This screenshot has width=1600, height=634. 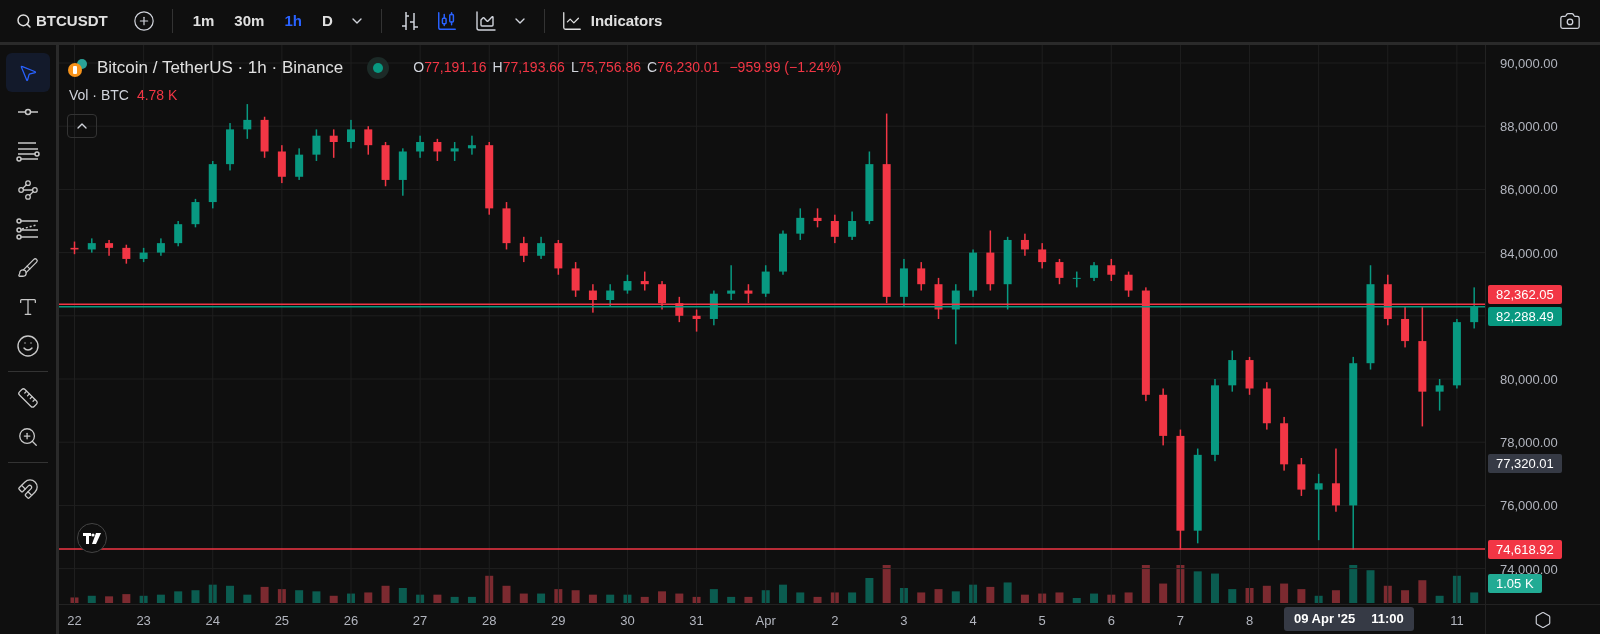 What do you see at coordinates (1529, 380) in the screenshot?
I see `price-tick: 80,000.00` at bounding box center [1529, 380].